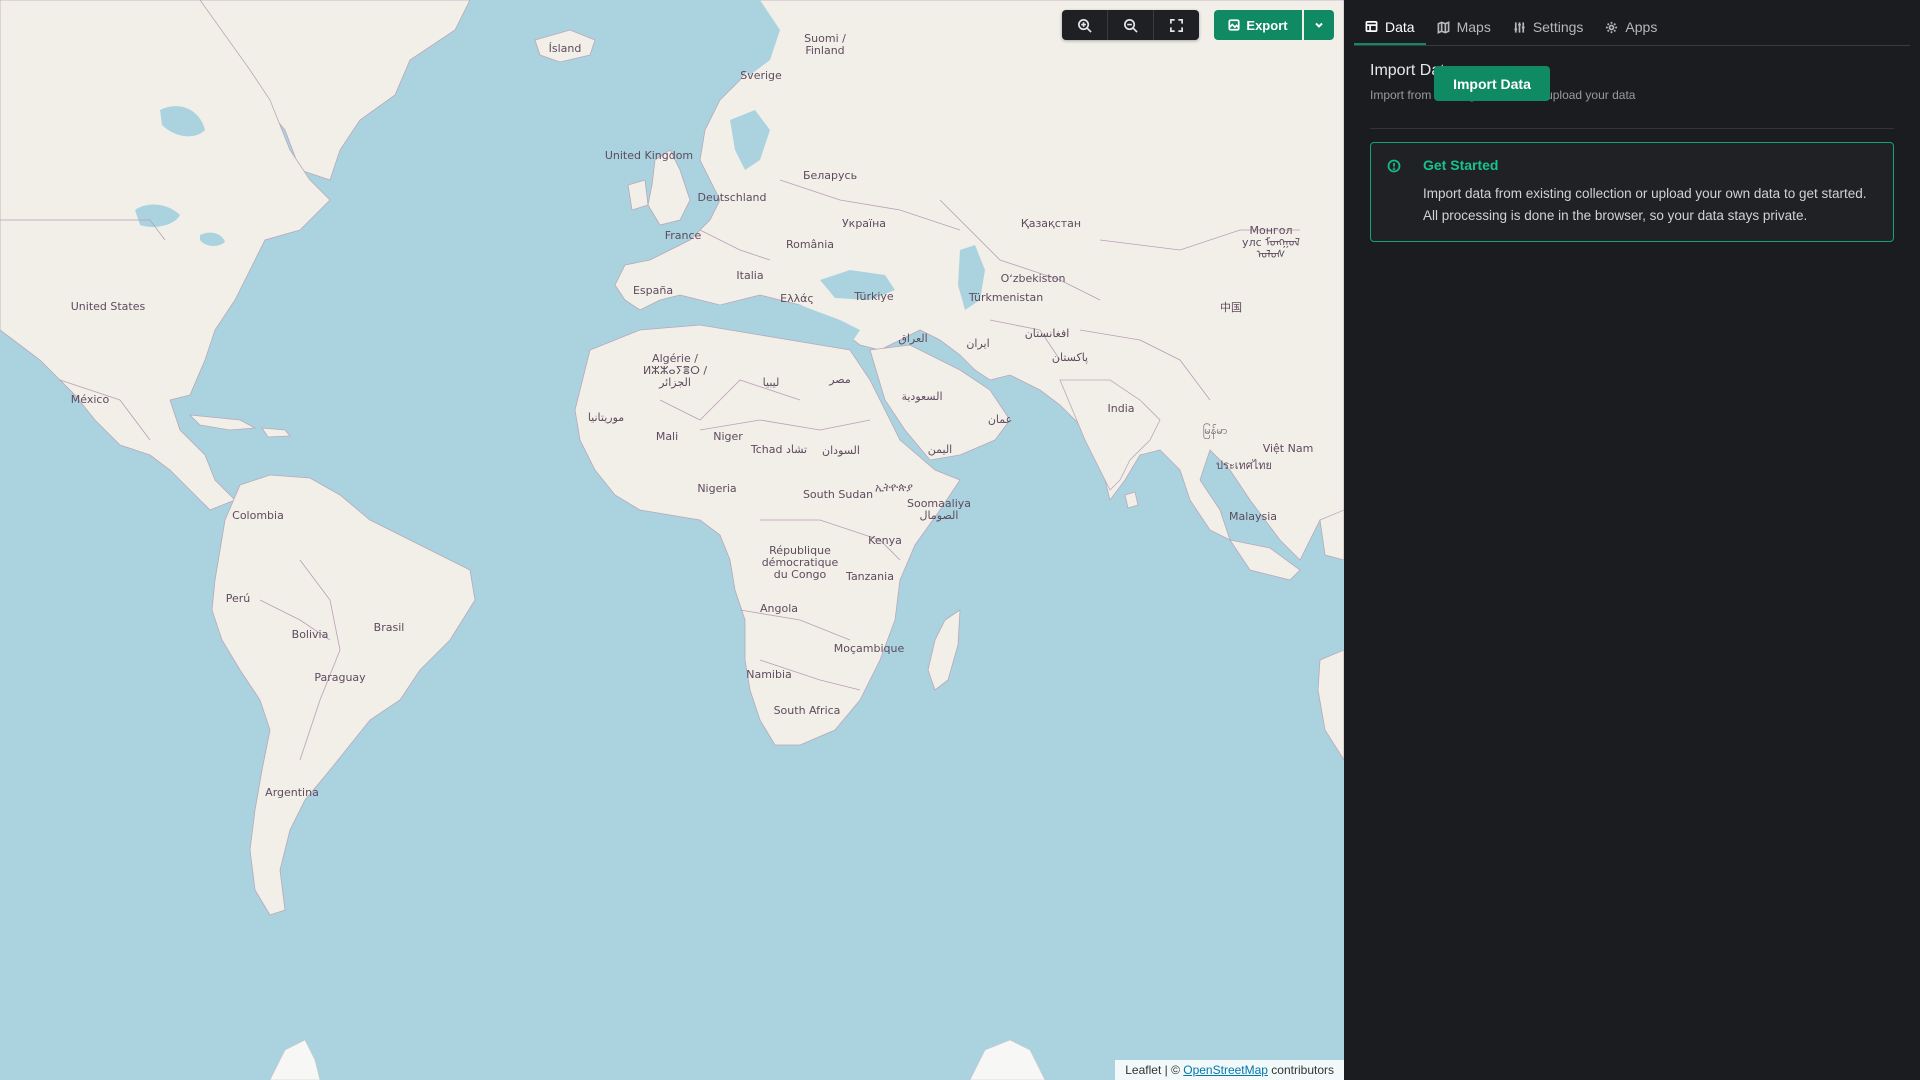 This screenshot has height=1080, width=1920. Describe the element at coordinates (825, 44) in the screenshot. I see `country-label-finland: Suomi / Finland` at that location.